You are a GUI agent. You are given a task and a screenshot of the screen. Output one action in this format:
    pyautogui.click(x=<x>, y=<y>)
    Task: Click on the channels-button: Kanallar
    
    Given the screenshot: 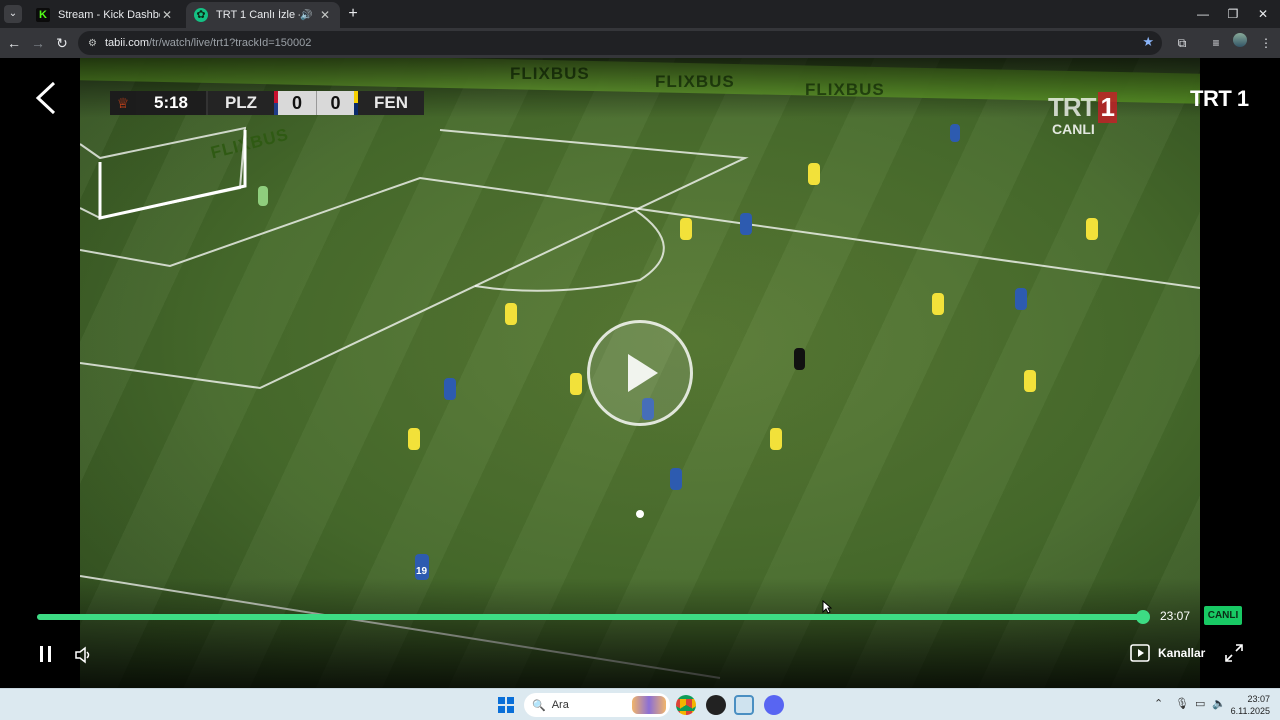 What is the action you would take?
    pyautogui.click(x=1167, y=653)
    